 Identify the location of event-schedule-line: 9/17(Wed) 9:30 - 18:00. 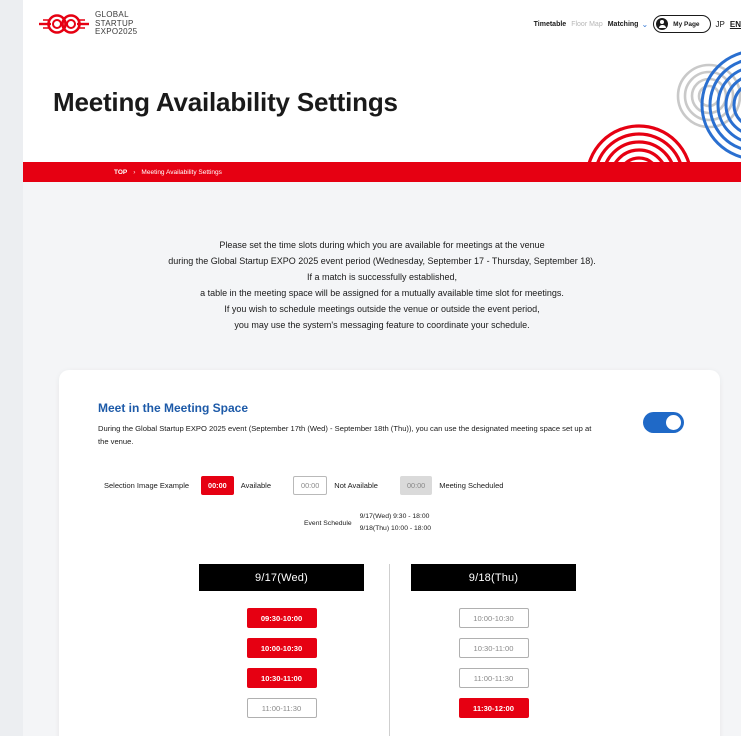
(394, 516).